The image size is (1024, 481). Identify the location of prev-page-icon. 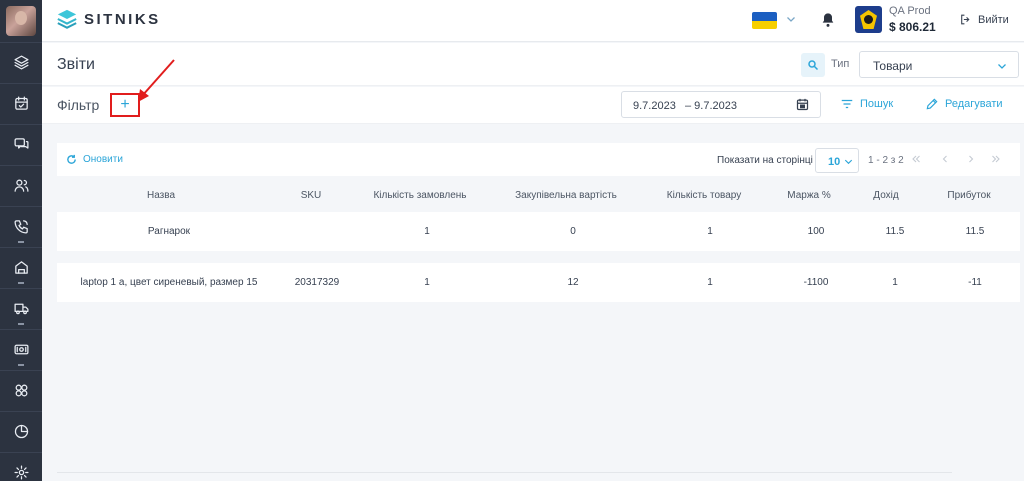
(945, 159).